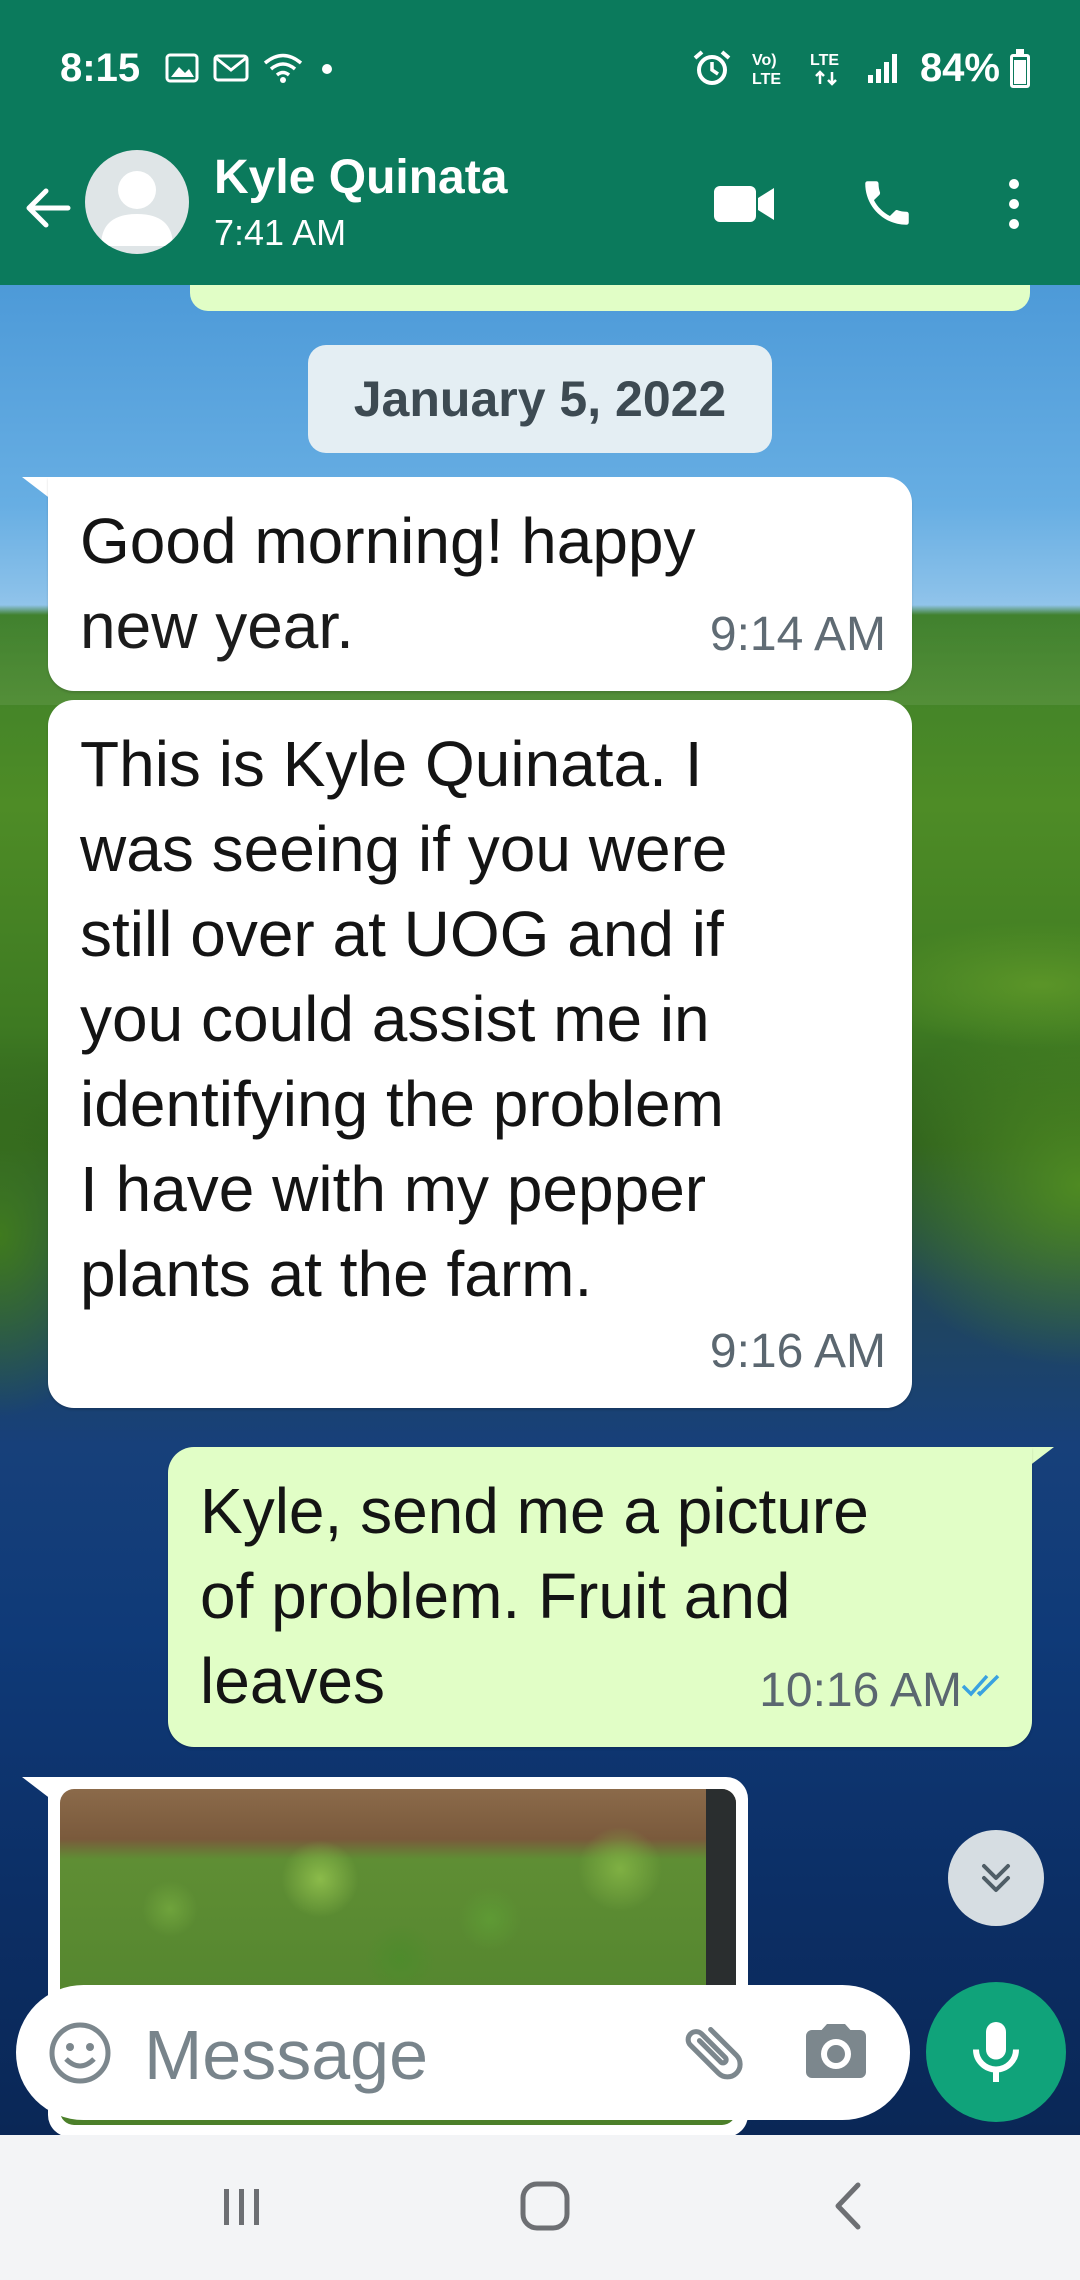  Describe the element at coordinates (712, 68) in the screenshot. I see `alarm-icon` at that location.